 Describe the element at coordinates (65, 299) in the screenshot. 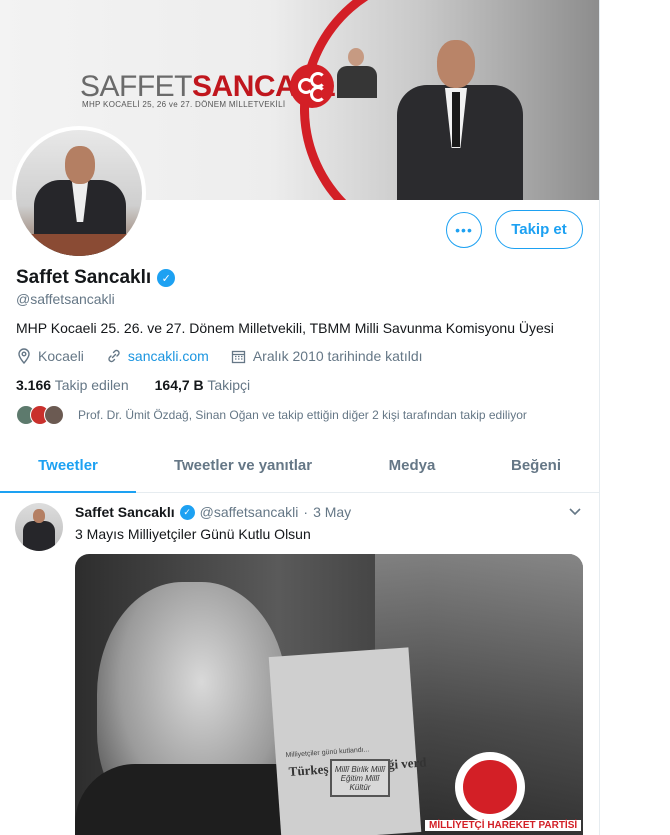

I see `profile-handle: @saffetsancakli` at that location.